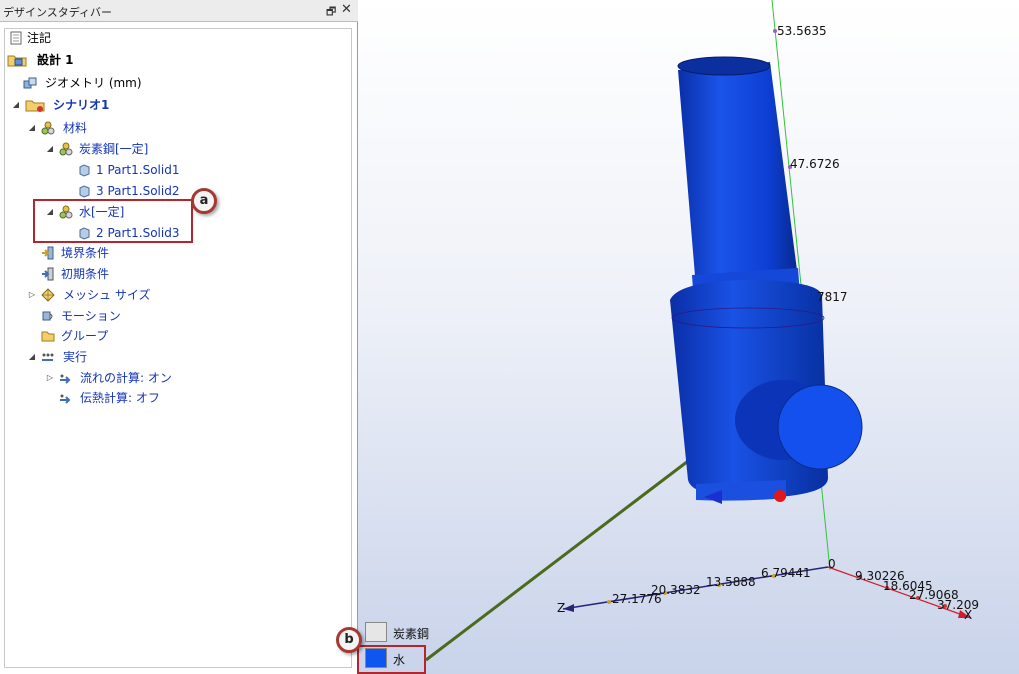 Image resolution: width=1019 pixels, height=674 pixels. Describe the element at coordinates (16, 38) in the screenshot. I see `notes-icon` at that location.